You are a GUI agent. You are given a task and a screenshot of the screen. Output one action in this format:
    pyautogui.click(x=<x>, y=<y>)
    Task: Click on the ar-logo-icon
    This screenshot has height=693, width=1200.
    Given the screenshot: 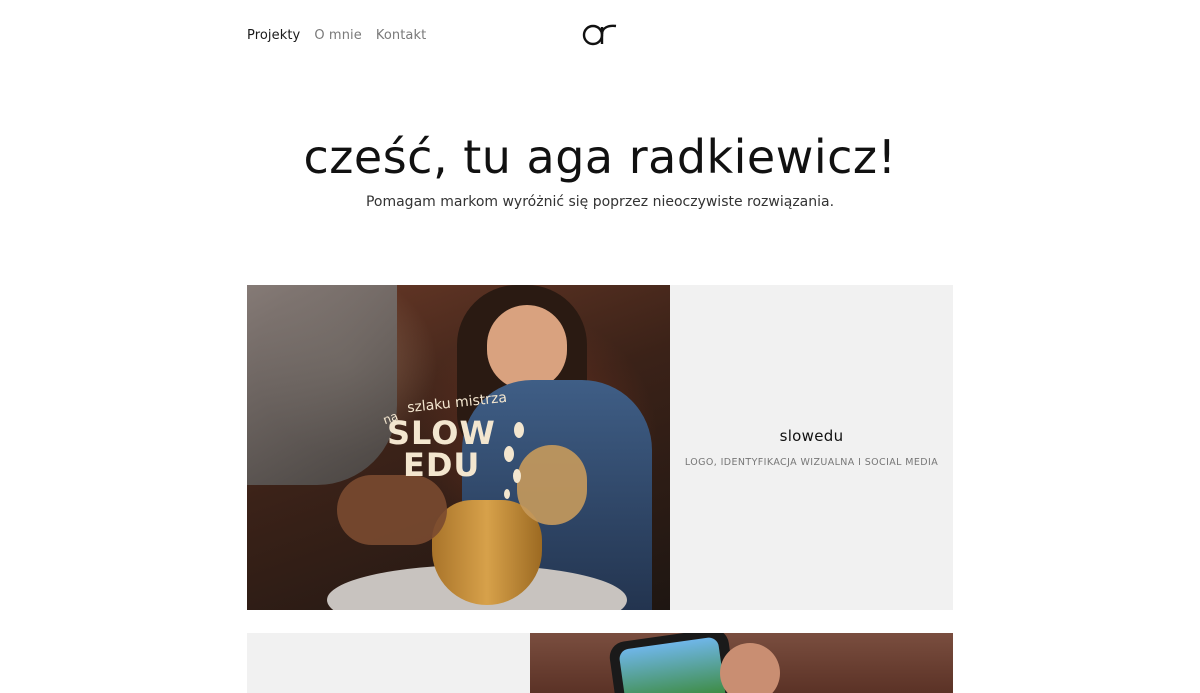 What is the action you would take?
    pyautogui.click(x=599, y=35)
    